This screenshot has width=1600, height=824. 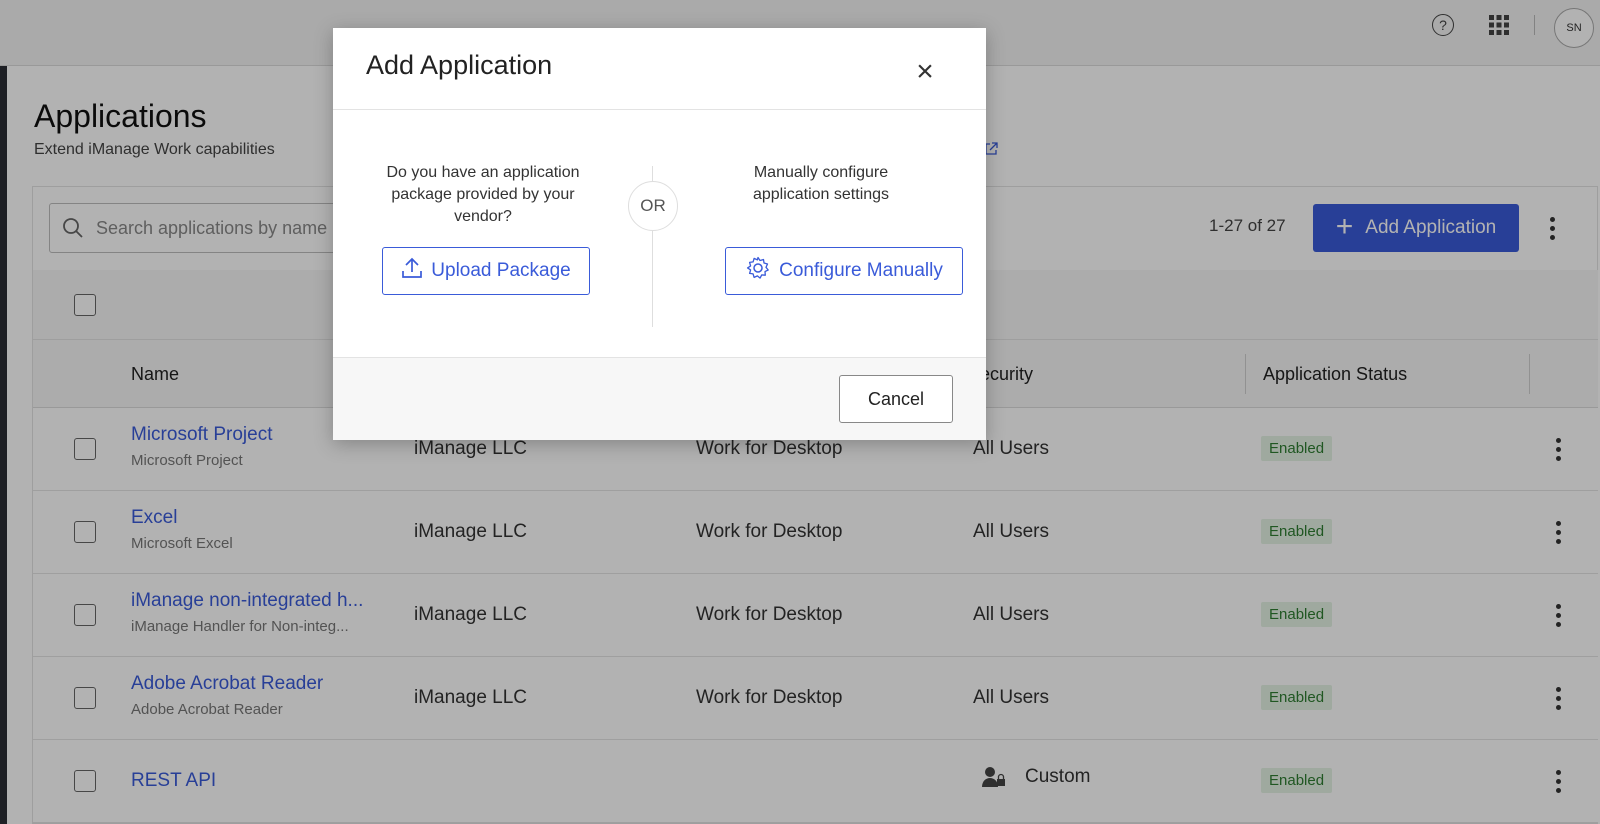 What do you see at coordinates (821, 183) in the screenshot?
I see `configure-prompt: Manually configure application settings` at bounding box center [821, 183].